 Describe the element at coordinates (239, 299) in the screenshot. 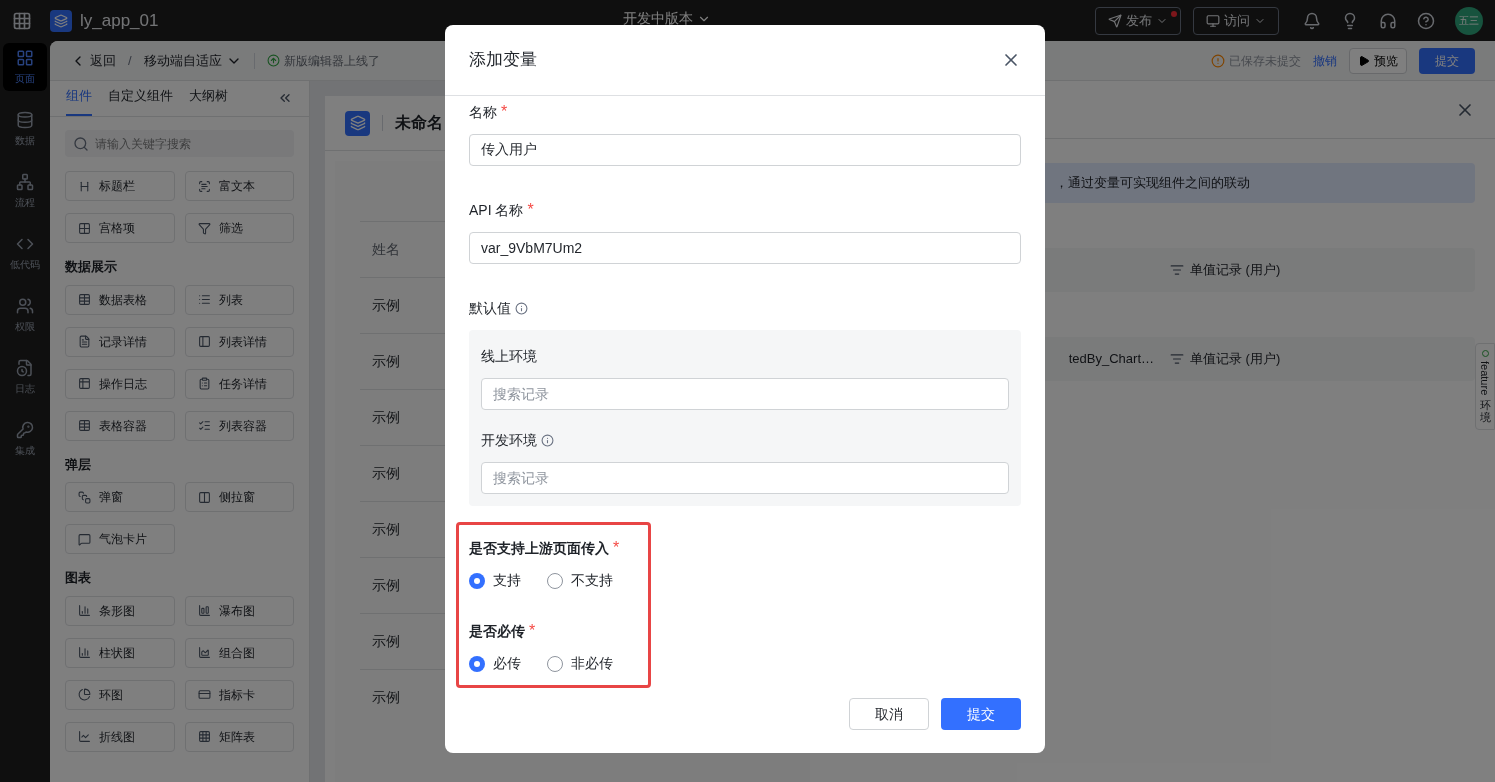

I see `component-item: 列表` at that location.